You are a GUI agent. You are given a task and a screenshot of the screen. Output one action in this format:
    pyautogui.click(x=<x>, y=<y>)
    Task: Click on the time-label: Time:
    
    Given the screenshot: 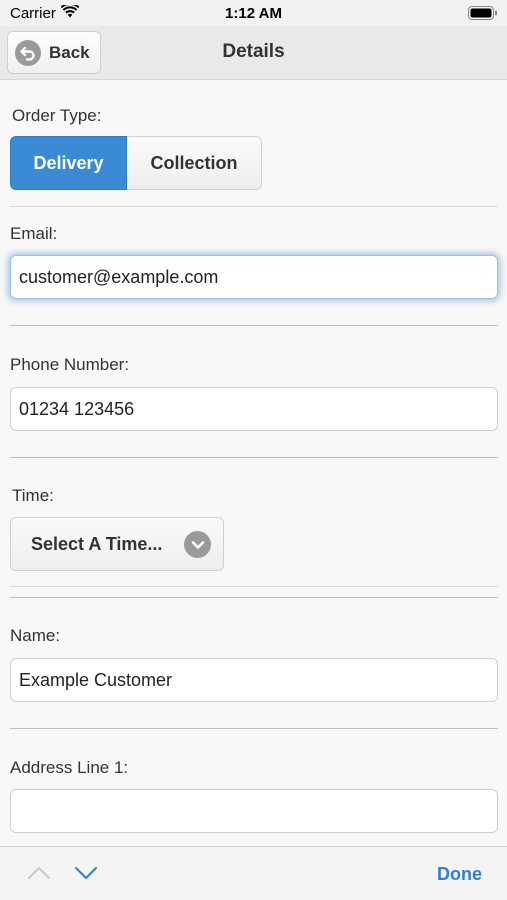 What is the action you would take?
    pyautogui.click(x=33, y=495)
    